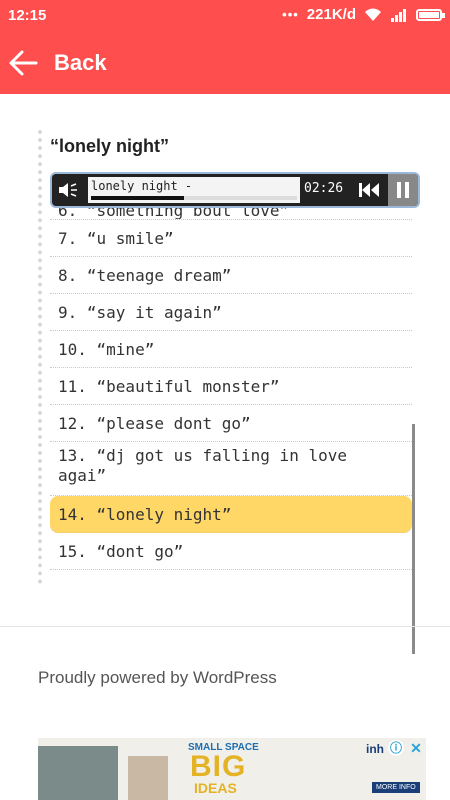 The image size is (450, 800). What do you see at coordinates (194, 190) in the screenshot?
I see `track-progress: lonely night -` at bounding box center [194, 190].